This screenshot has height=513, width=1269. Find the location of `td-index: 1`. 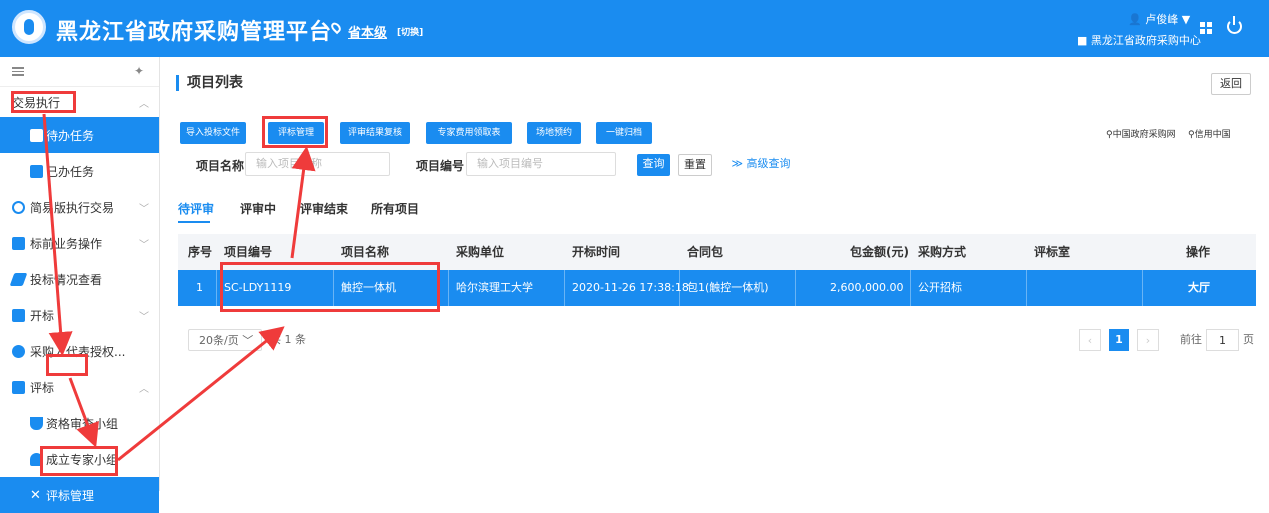

td-index: 1 is located at coordinates (199, 287).